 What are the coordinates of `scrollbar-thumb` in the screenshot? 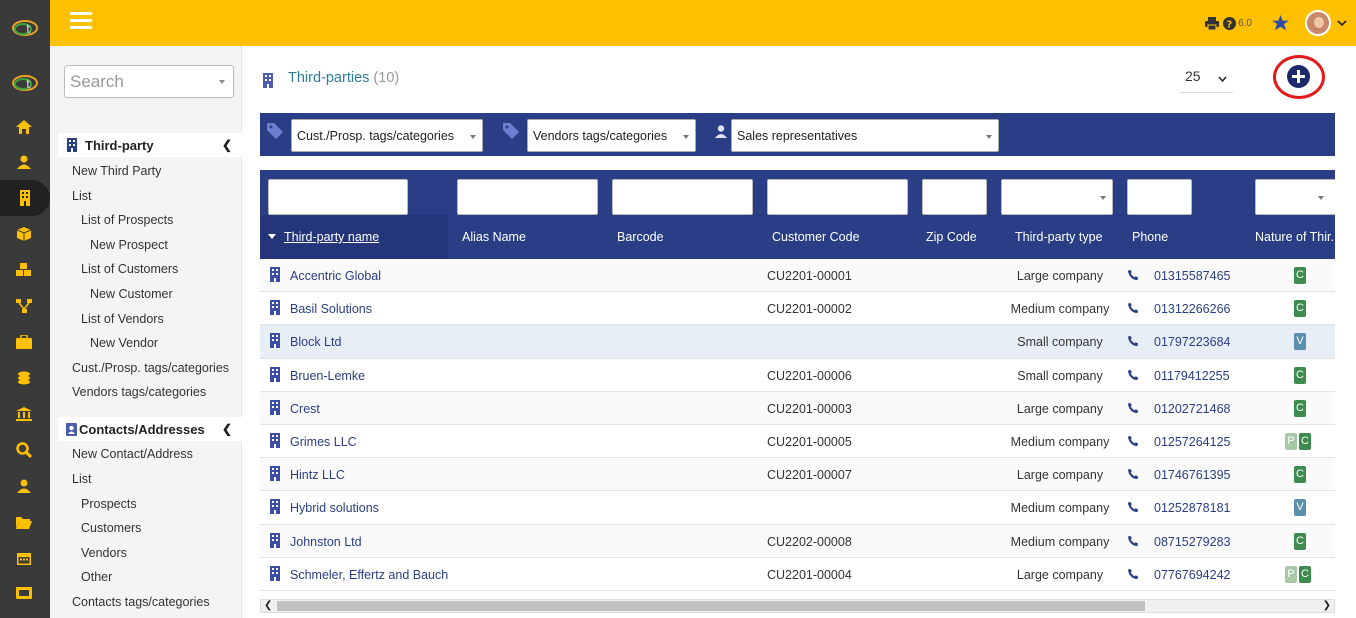 It's located at (711, 606).